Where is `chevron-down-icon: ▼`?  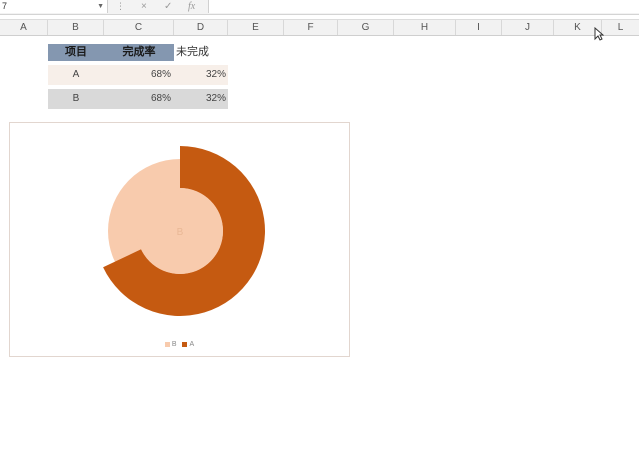
chevron-down-icon: ▼ is located at coordinates (100, 6).